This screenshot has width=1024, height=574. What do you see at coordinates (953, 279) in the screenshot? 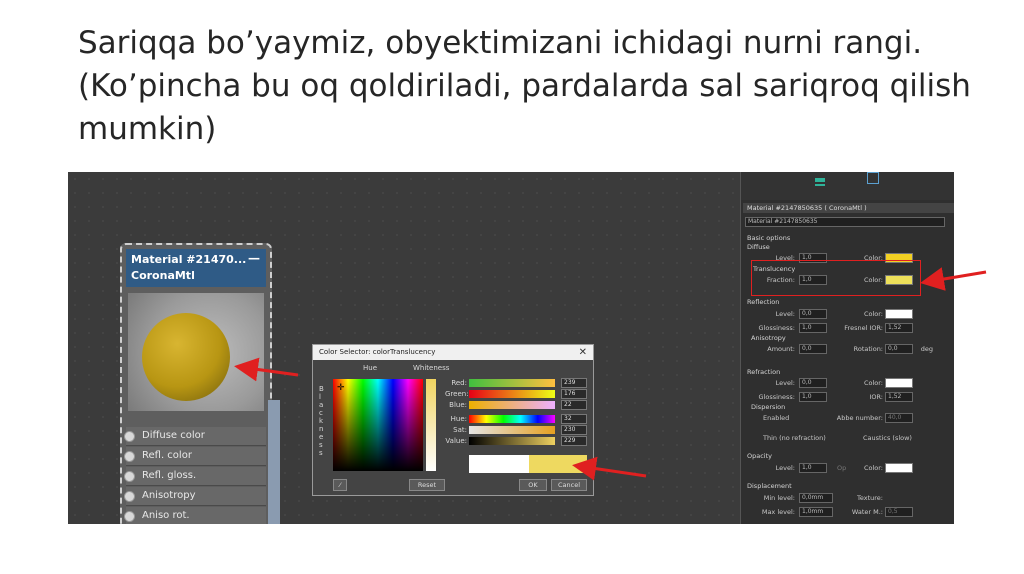
I see `arrow-to-translucency` at bounding box center [953, 279].